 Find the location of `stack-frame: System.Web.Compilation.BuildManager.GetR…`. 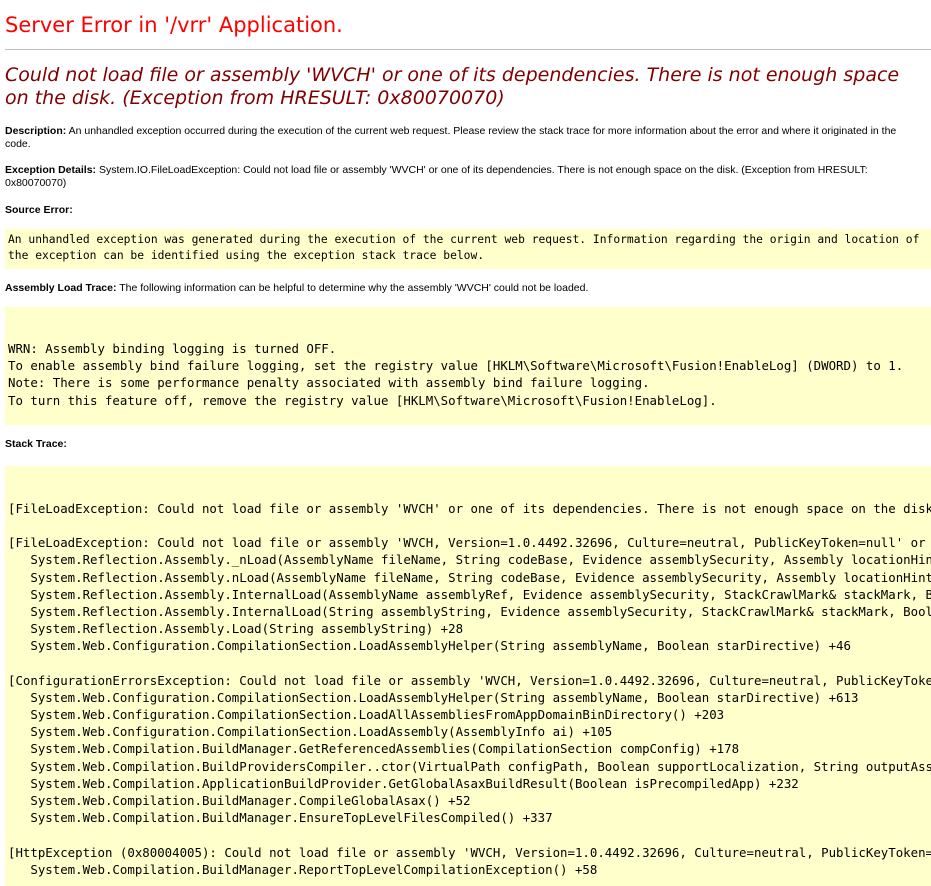

stack-frame: System.Web.Compilation.BuildManager.GetR… is located at coordinates (374, 749).